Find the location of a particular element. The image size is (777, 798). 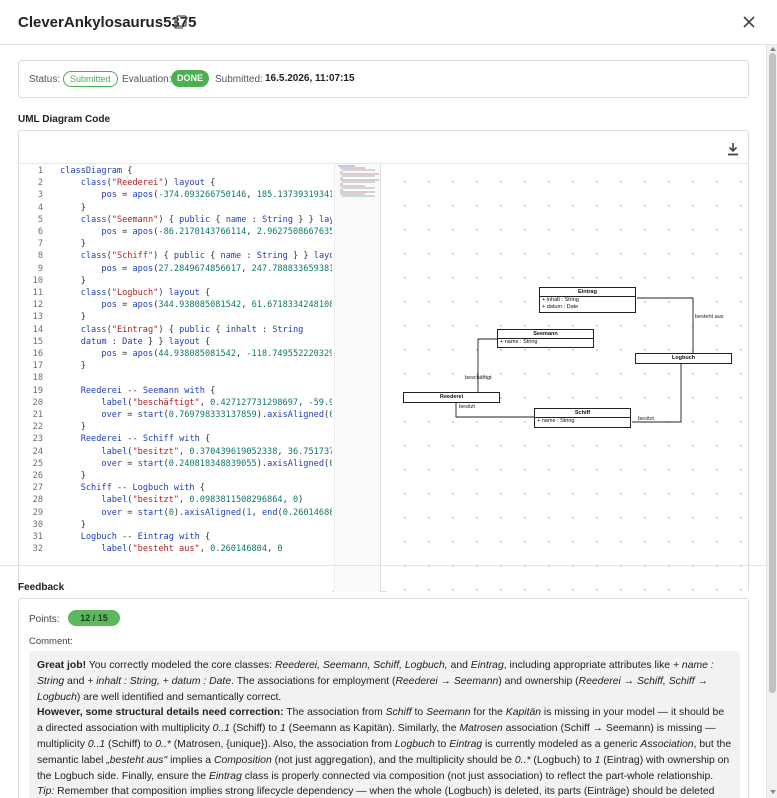

uml-class-name: Schiff is located at coordinates (582, 413).